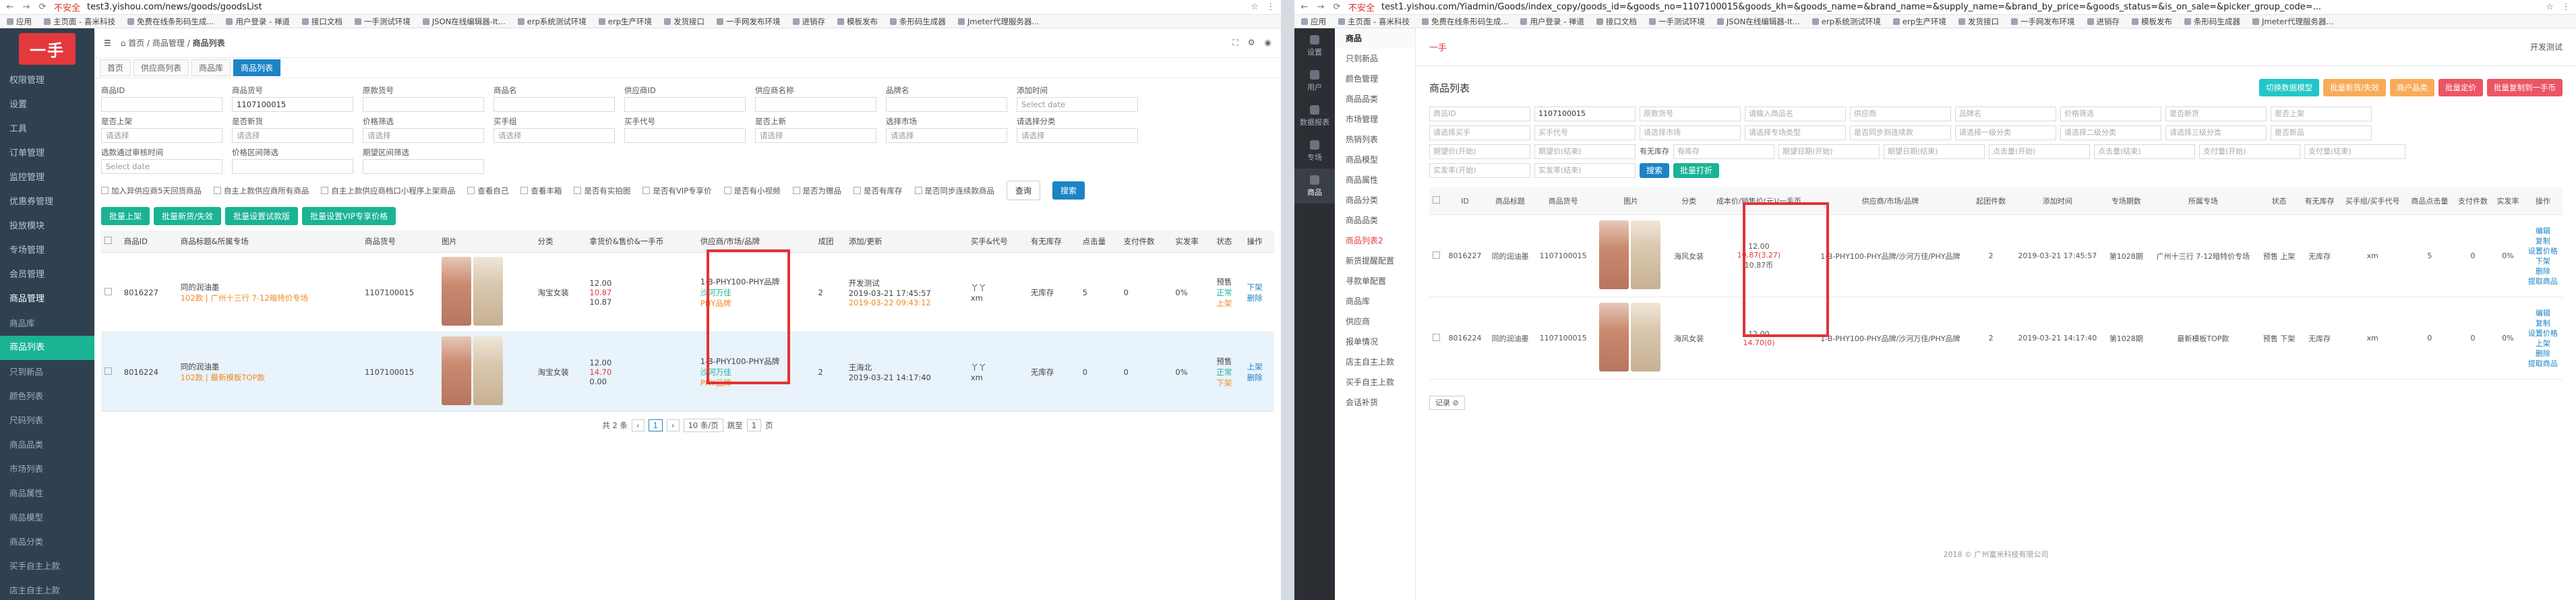  I want to click on sidebar-item: 订单管理, so click(47, 154).